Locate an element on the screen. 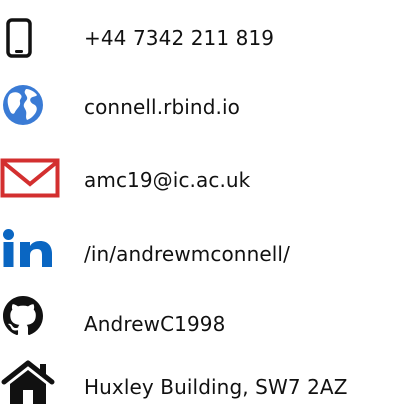 The image size is (393, 410). contact-linkedin: /in/andrewmconnell/ is located at coordinates (196, 253).